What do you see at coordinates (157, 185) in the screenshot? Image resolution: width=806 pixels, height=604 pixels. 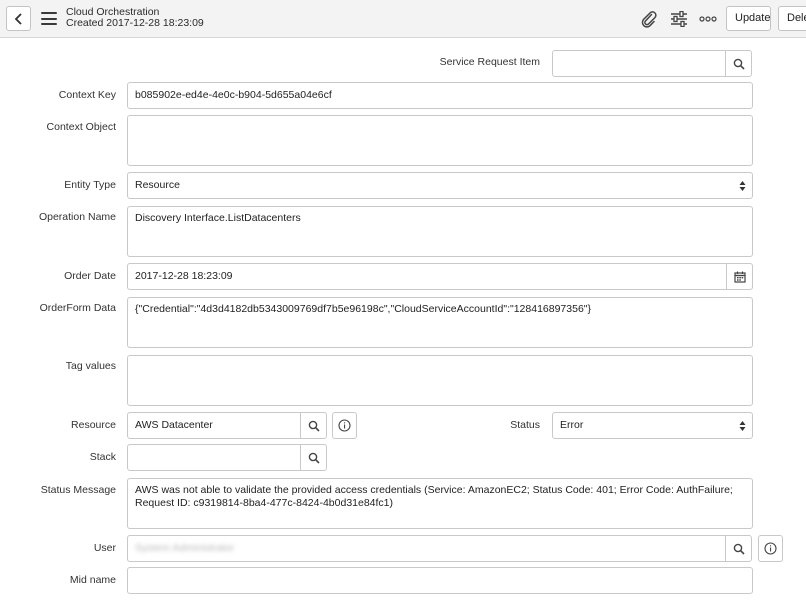 I see `entity-type-value: Resource` at bounding box center [157, 185].